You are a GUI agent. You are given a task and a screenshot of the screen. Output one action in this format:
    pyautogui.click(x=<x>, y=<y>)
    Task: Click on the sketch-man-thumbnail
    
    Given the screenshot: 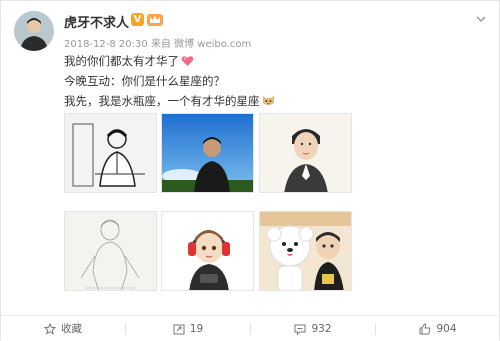 What is the action you would take?
    pyautogui.click(x=110, y=153)
    